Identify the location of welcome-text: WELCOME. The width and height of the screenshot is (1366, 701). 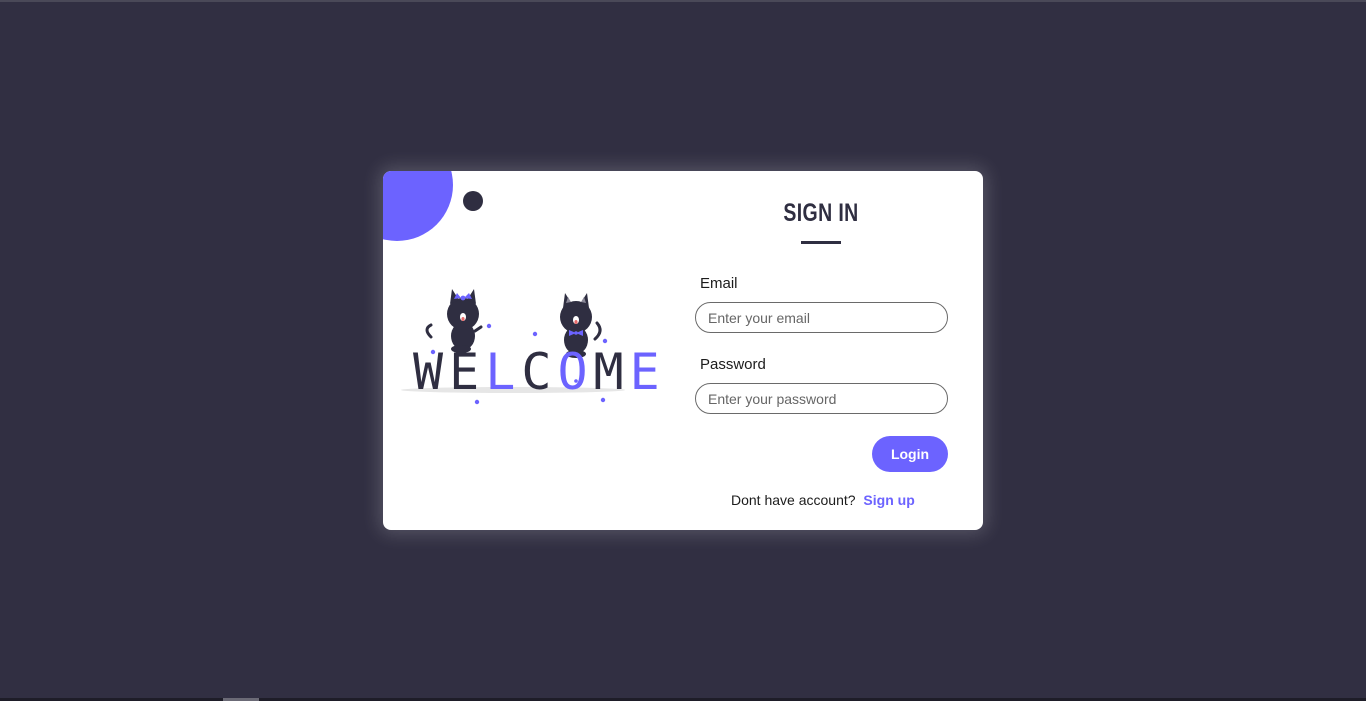
(537, 372).